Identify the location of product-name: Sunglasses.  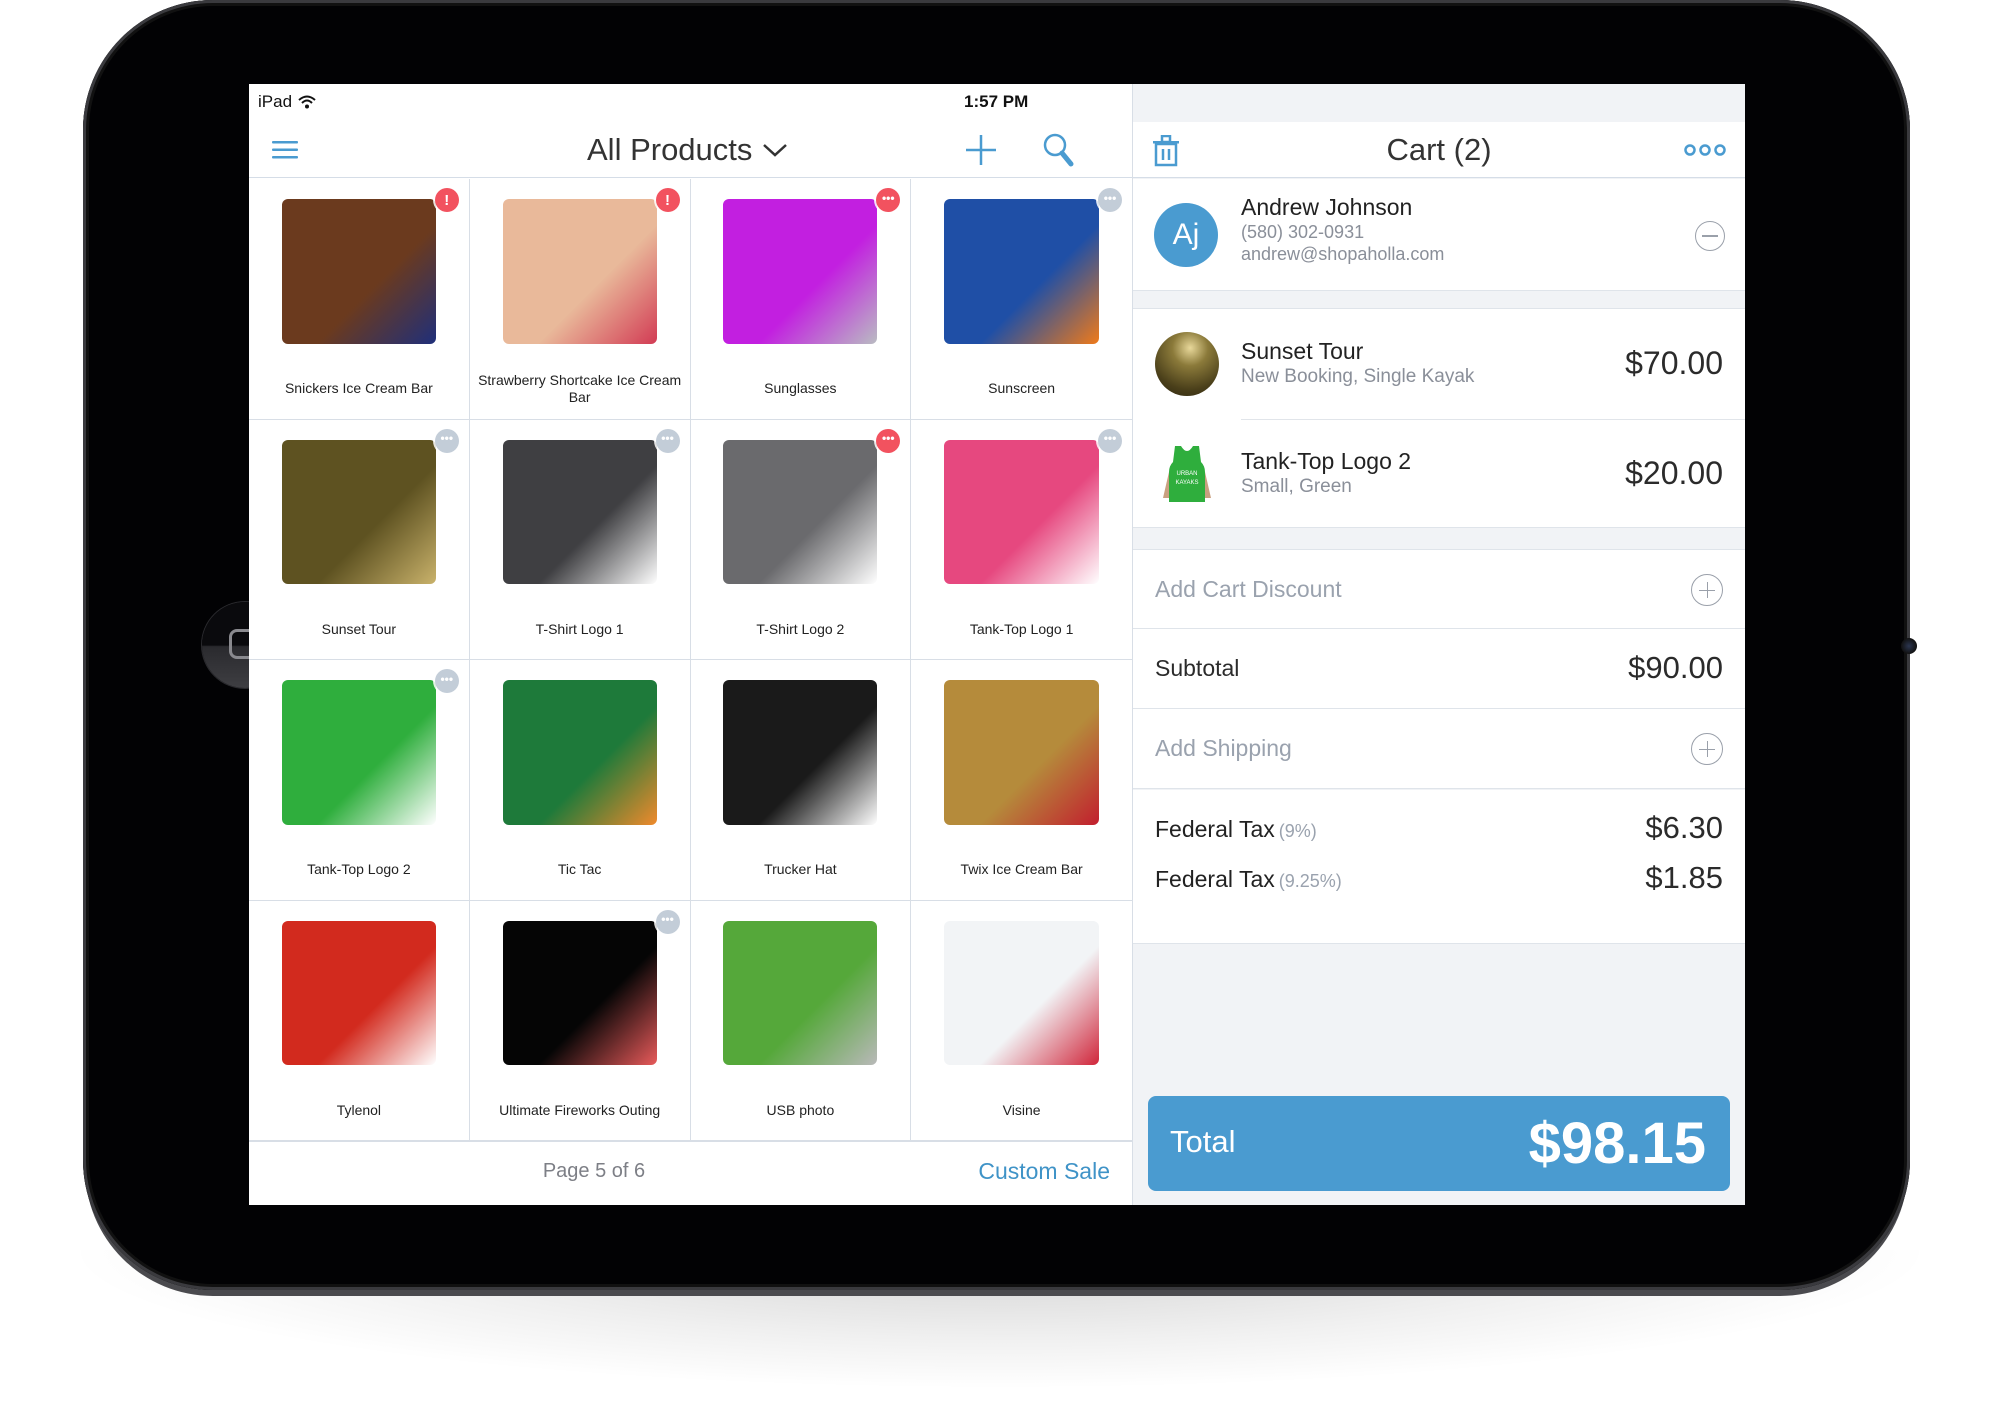
(800, 388).